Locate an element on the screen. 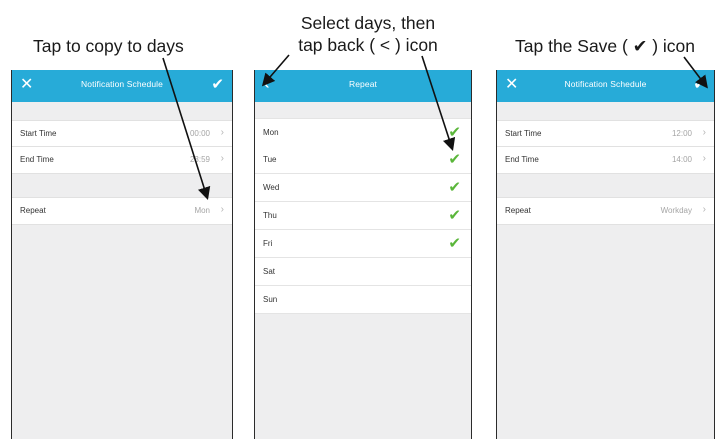  caption-select-days: Select days, then tap back ( < ) icon is located at coordinates (368, 34).